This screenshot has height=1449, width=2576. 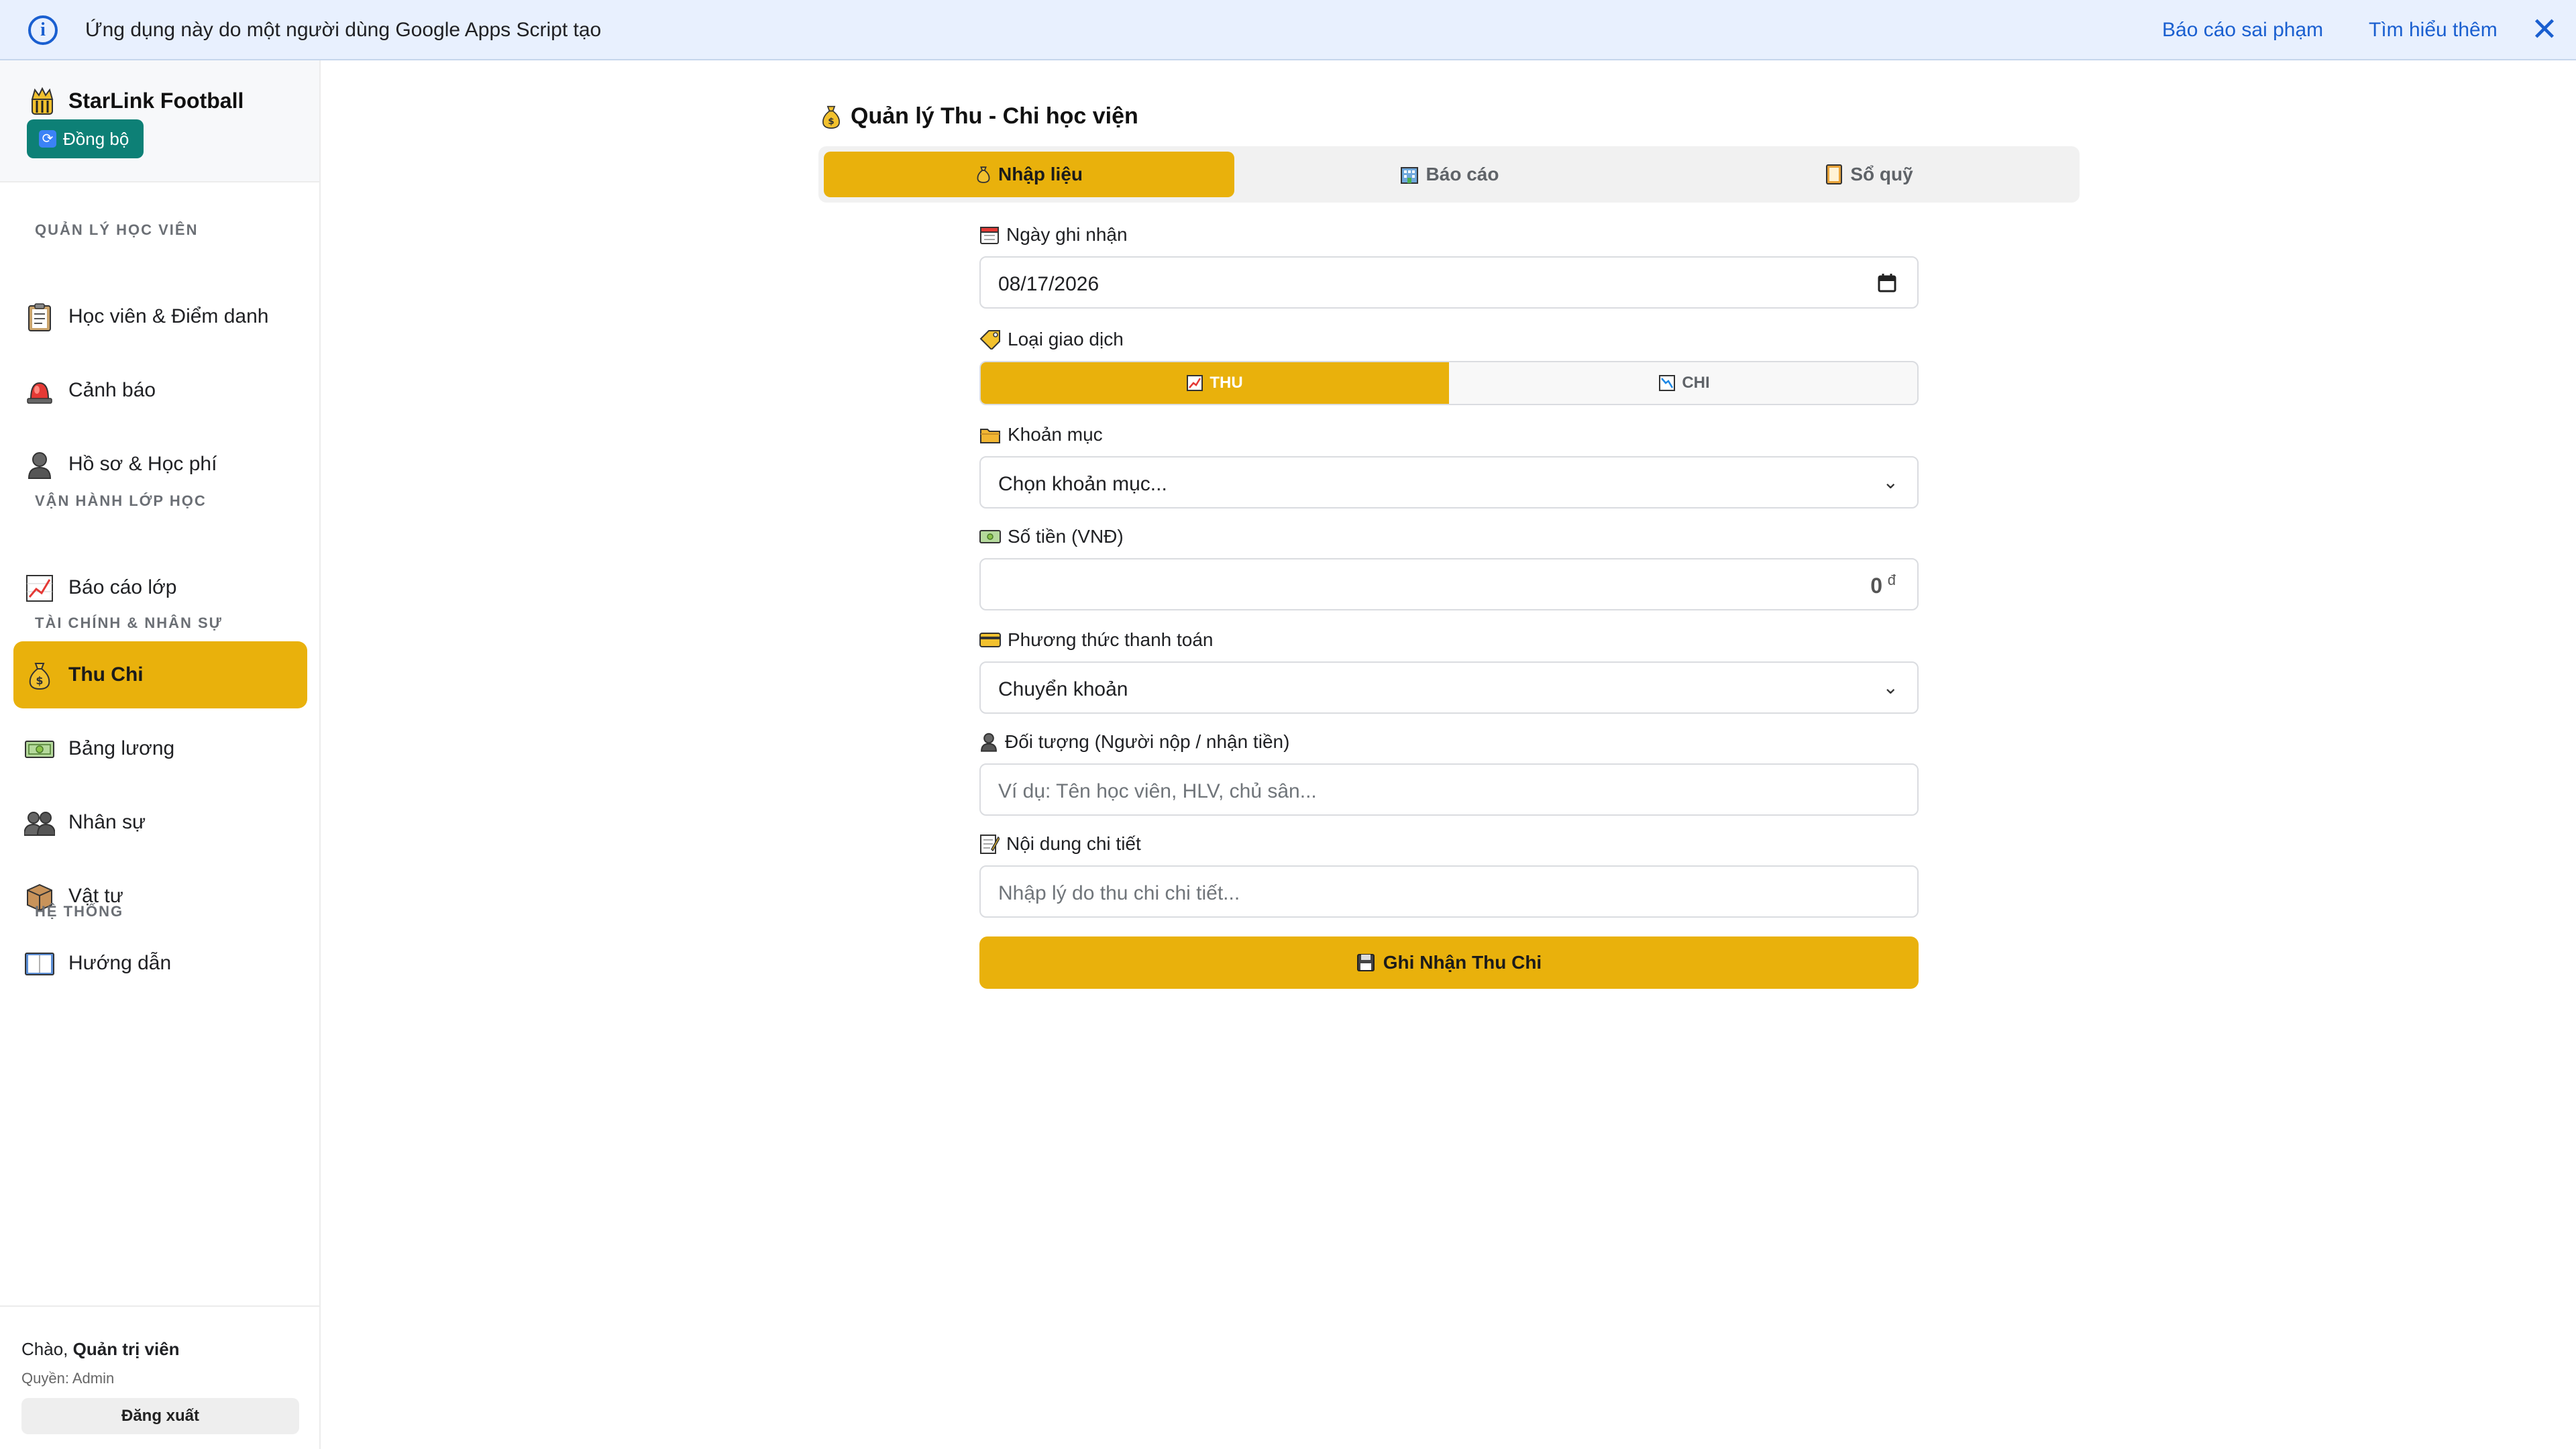 What do you see at coordinates (1111, 639) in the screenshot?
I see `payment-method-label-text: Phương thức thanh toán` at bounding box center [1111, 639].